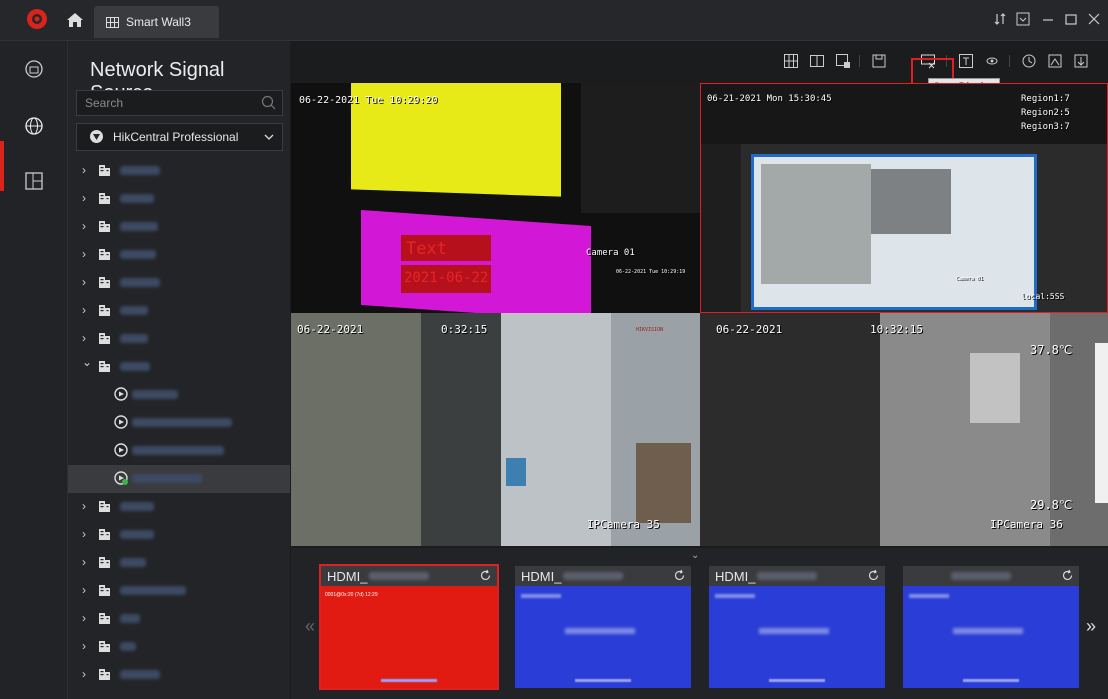  I want to click on search-icon, so click(268, 102).